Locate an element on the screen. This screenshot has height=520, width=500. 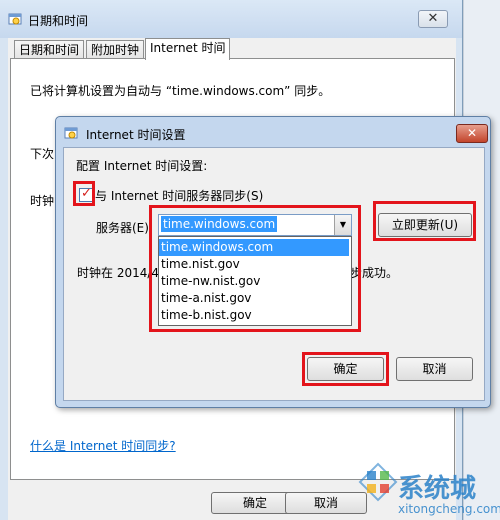
highlight-sync-checkbox is located at coordinates (84, 193).